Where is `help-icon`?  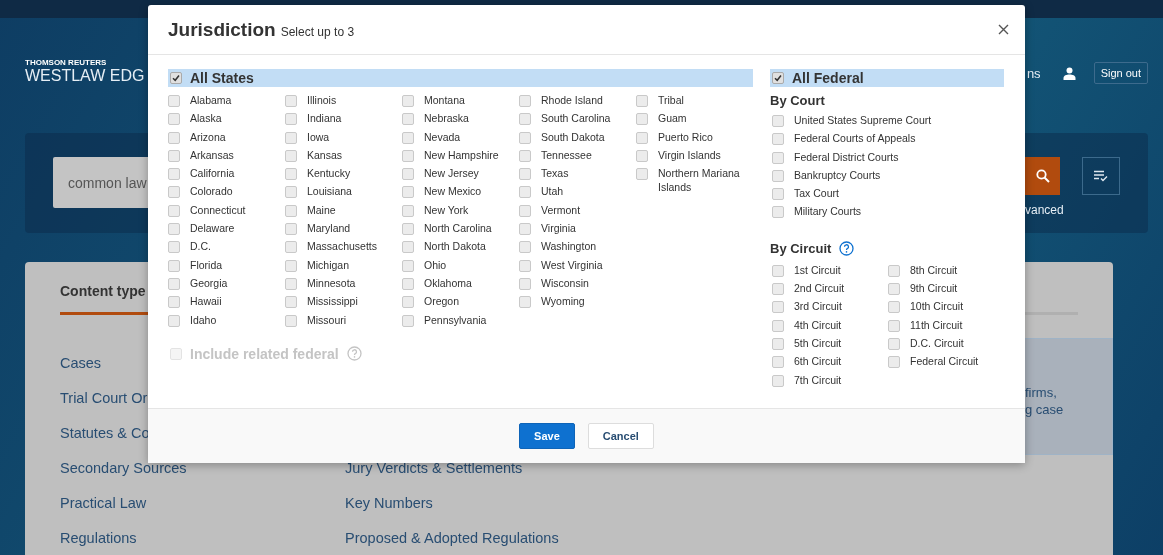
help-icon is located at coordinates (847, 248).